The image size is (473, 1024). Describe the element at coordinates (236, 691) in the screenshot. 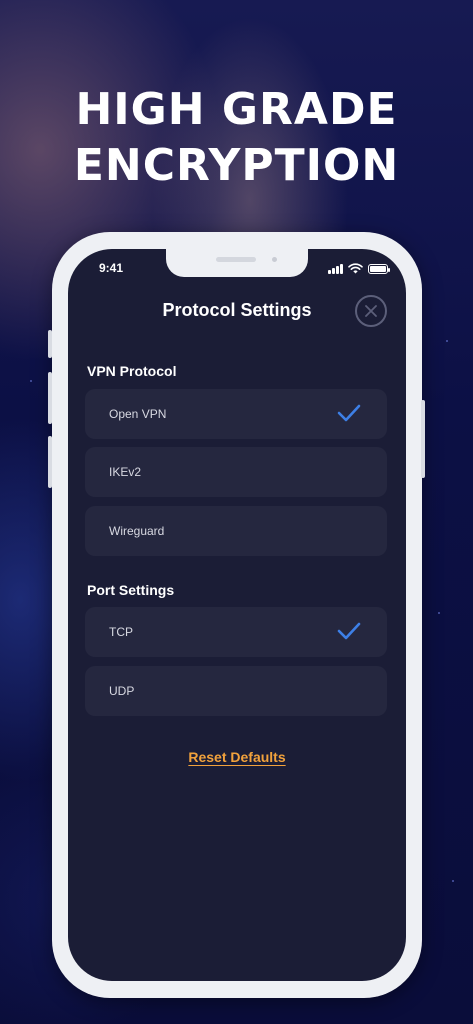

I see `option-udp: UDP` at that location.